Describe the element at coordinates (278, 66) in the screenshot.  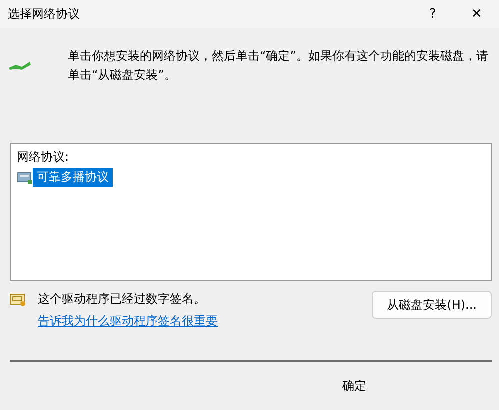
I see `instruction-text: 单击你想安装的网络协议，然后单击“确定”。如果你有这个功能的安装磁盘，请单击“从磁盘安装”。` at that location.